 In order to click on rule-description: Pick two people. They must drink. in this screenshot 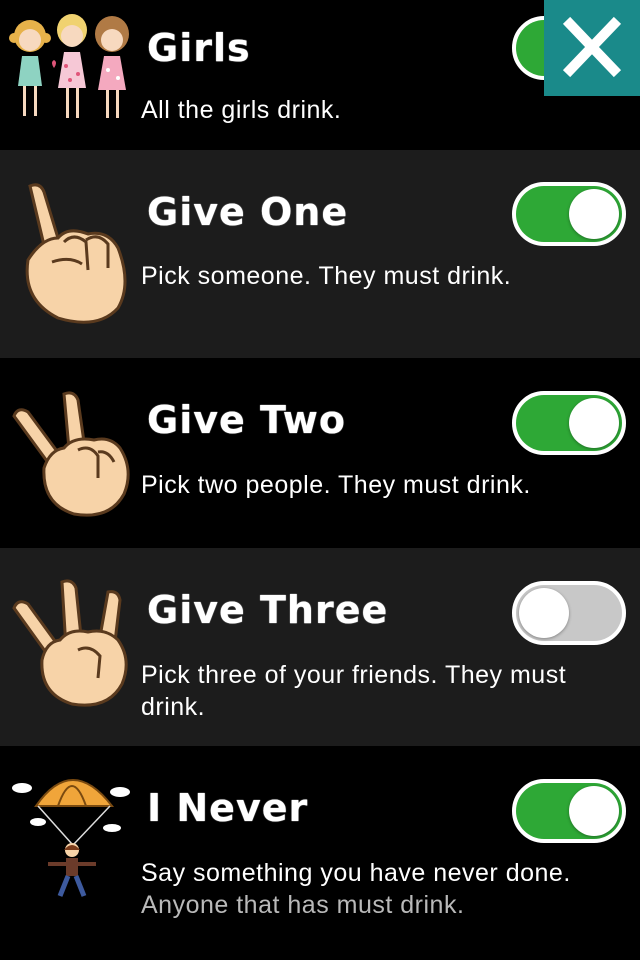, I will do `click(386, 485)`.